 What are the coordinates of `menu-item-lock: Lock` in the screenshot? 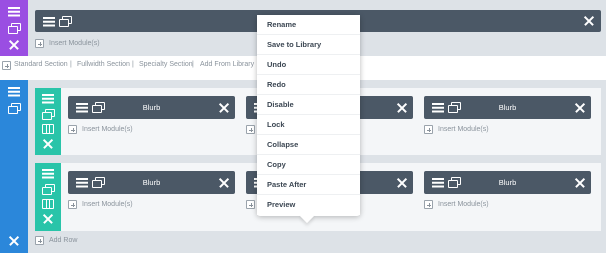 It's located at (308, 125).